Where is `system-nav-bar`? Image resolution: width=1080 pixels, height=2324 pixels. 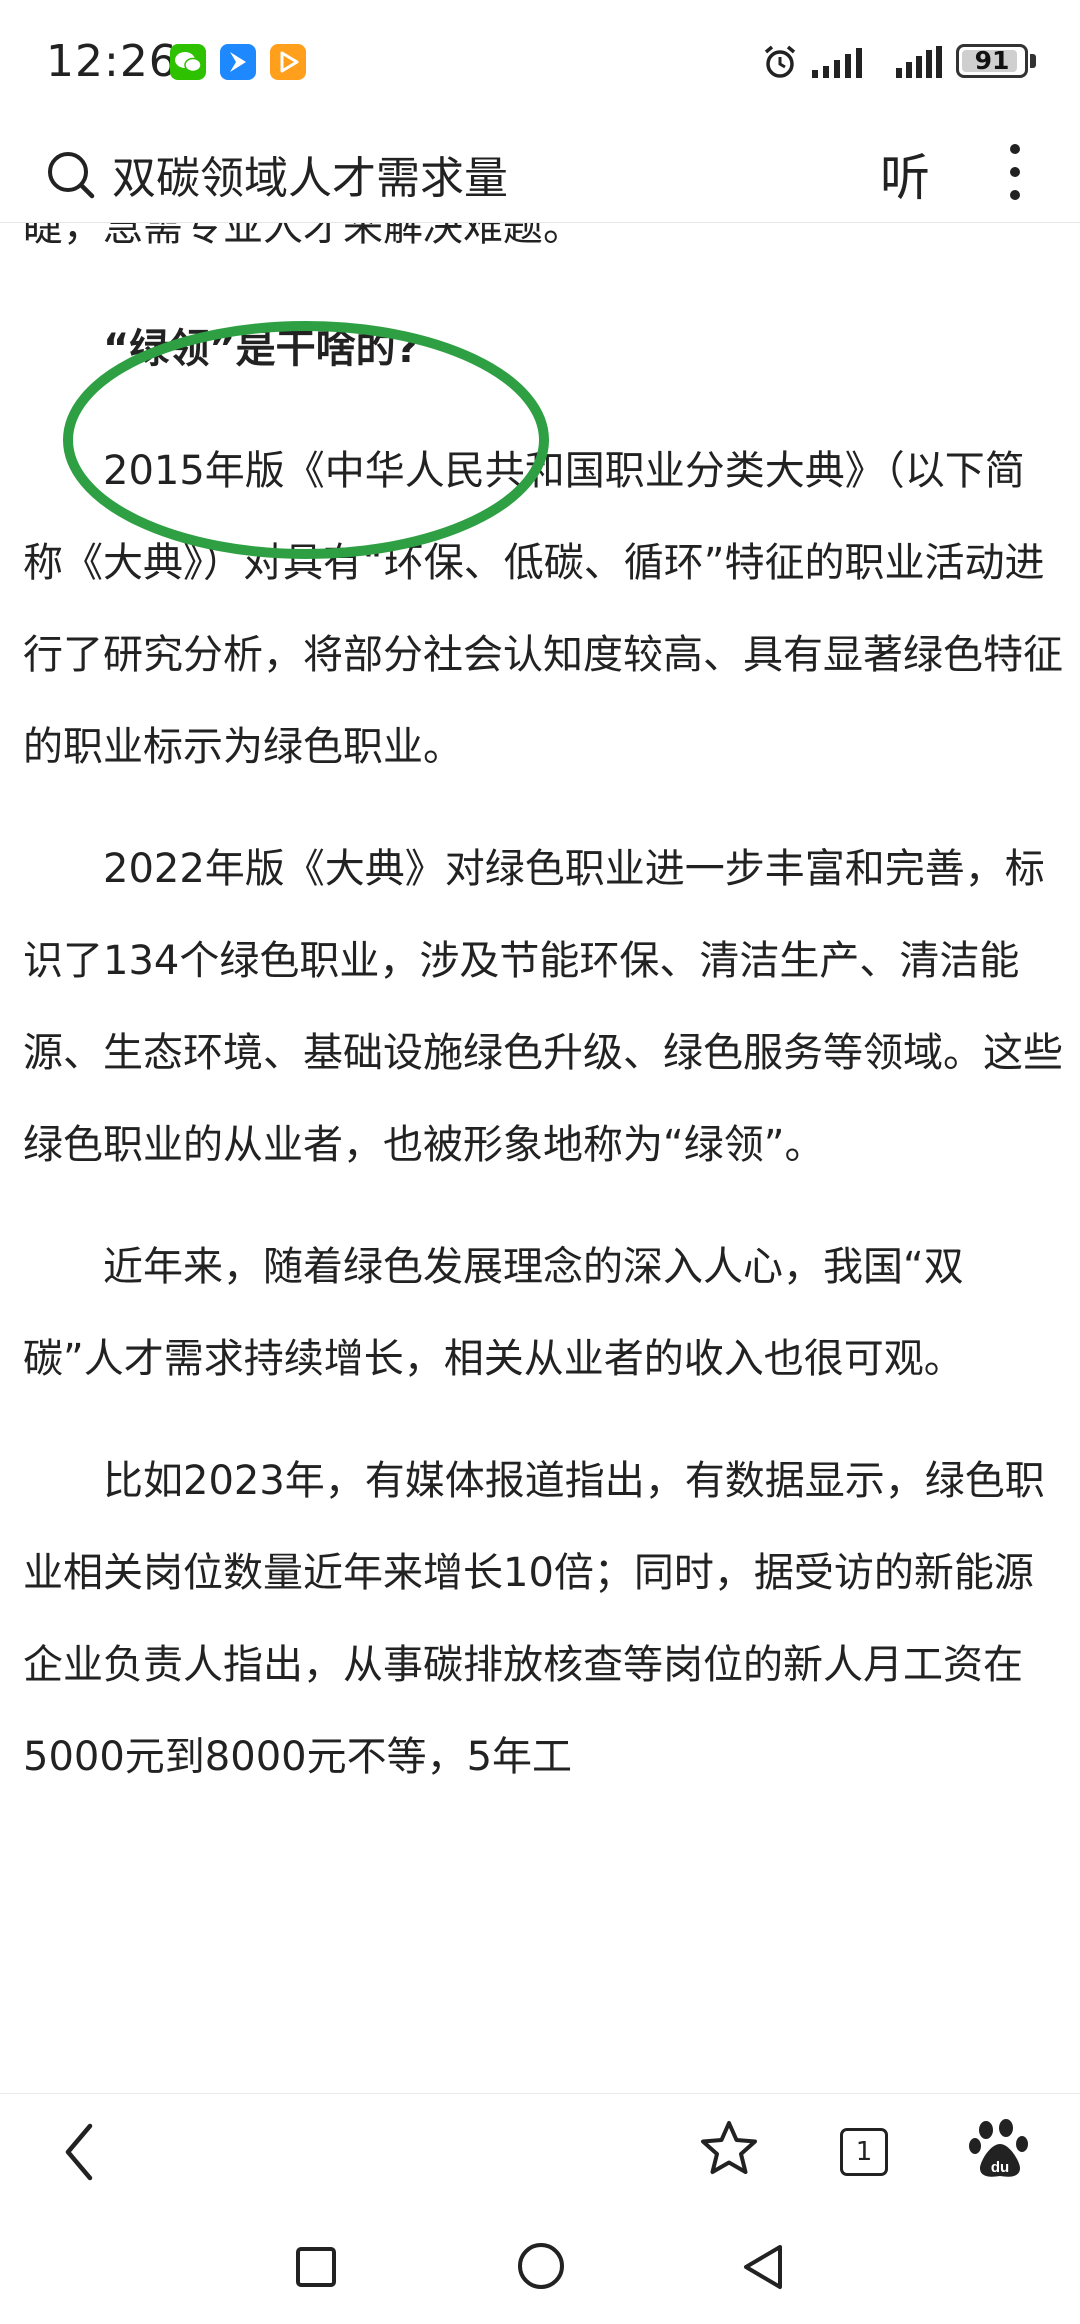
system-nav-bar is located at coordinates (540, 2268).